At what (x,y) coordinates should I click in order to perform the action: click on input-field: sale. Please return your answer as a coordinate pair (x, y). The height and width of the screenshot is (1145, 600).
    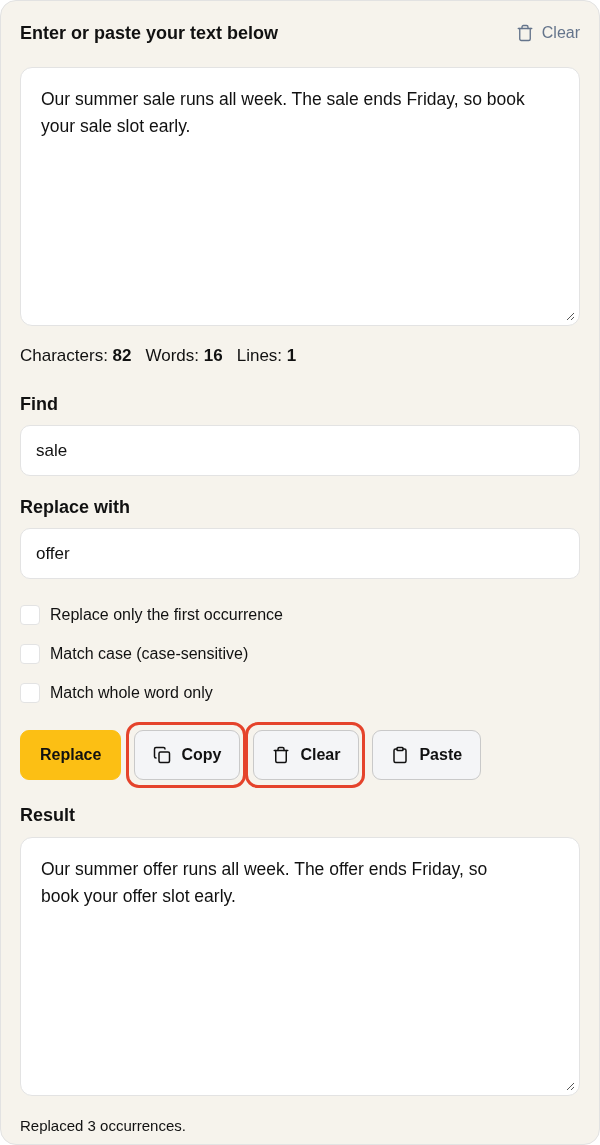
    Looking at the image, I should click on (300, 450).